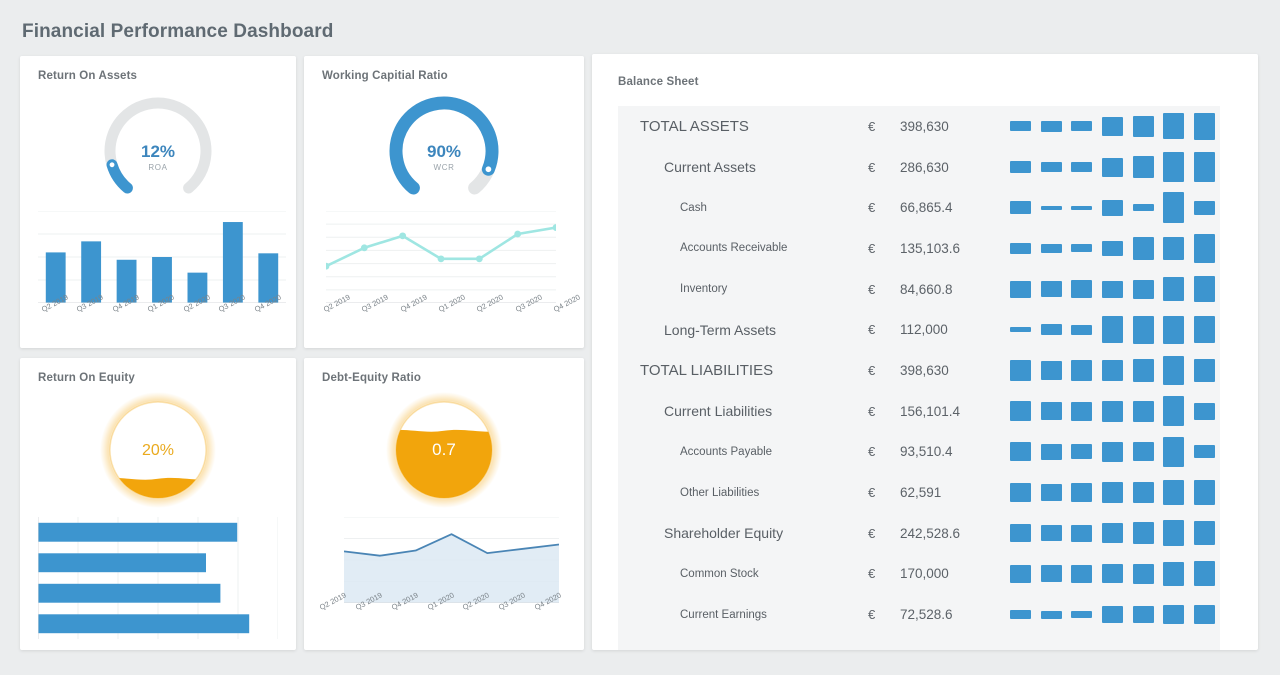 This screenshot has height=675, width=1280. Describe the element at coordinates (158, 167) in the screenshot. I see `gauge-roa-sublabel: ROA` at that location.